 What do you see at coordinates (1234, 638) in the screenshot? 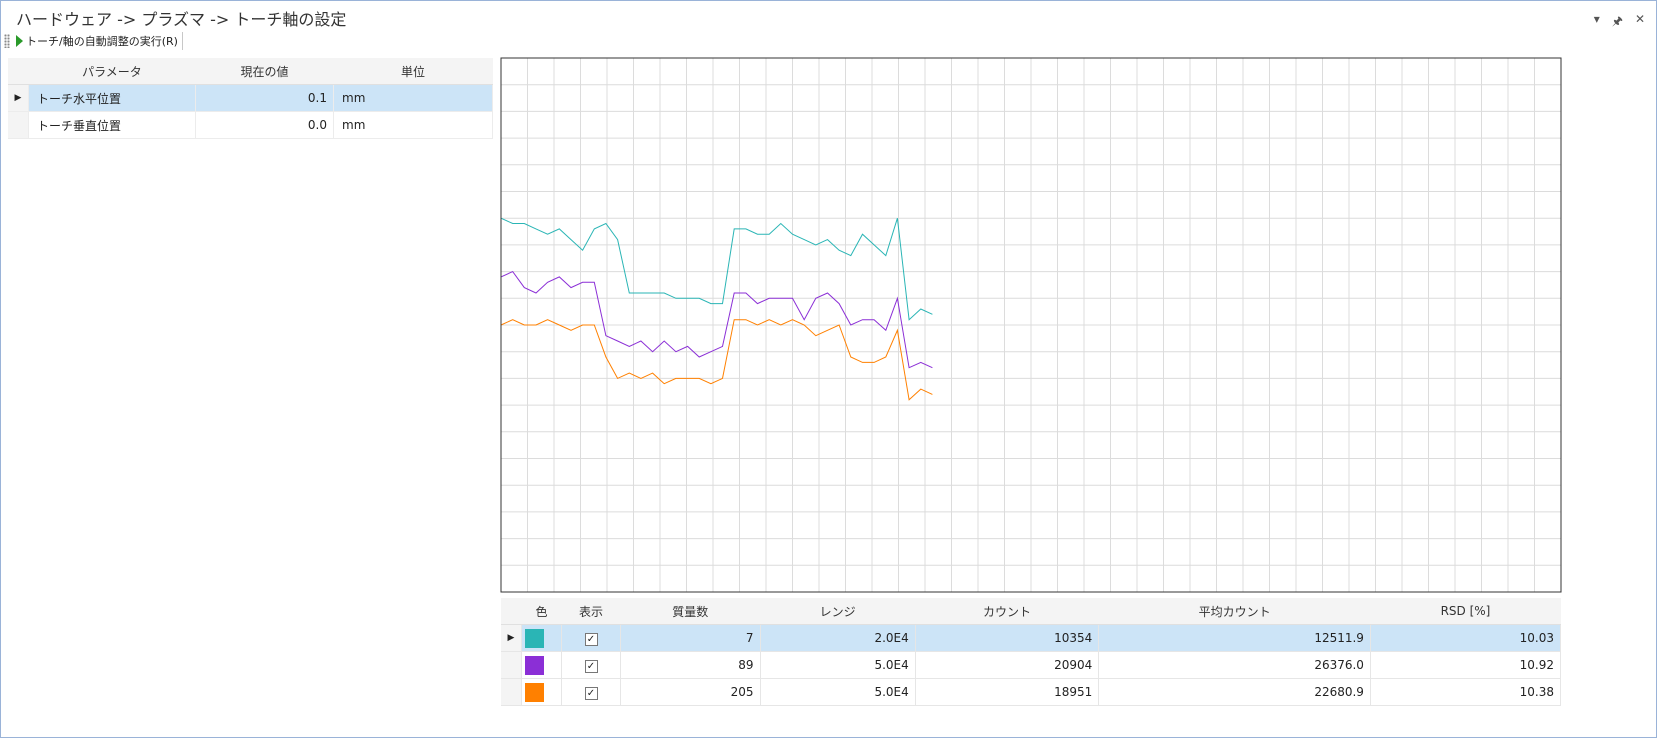
I see `avg-count-value: 12511.9` at bounding box center [1234, 638].